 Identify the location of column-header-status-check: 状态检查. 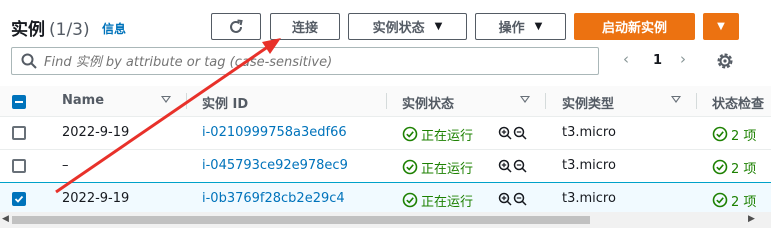
(738, 102).